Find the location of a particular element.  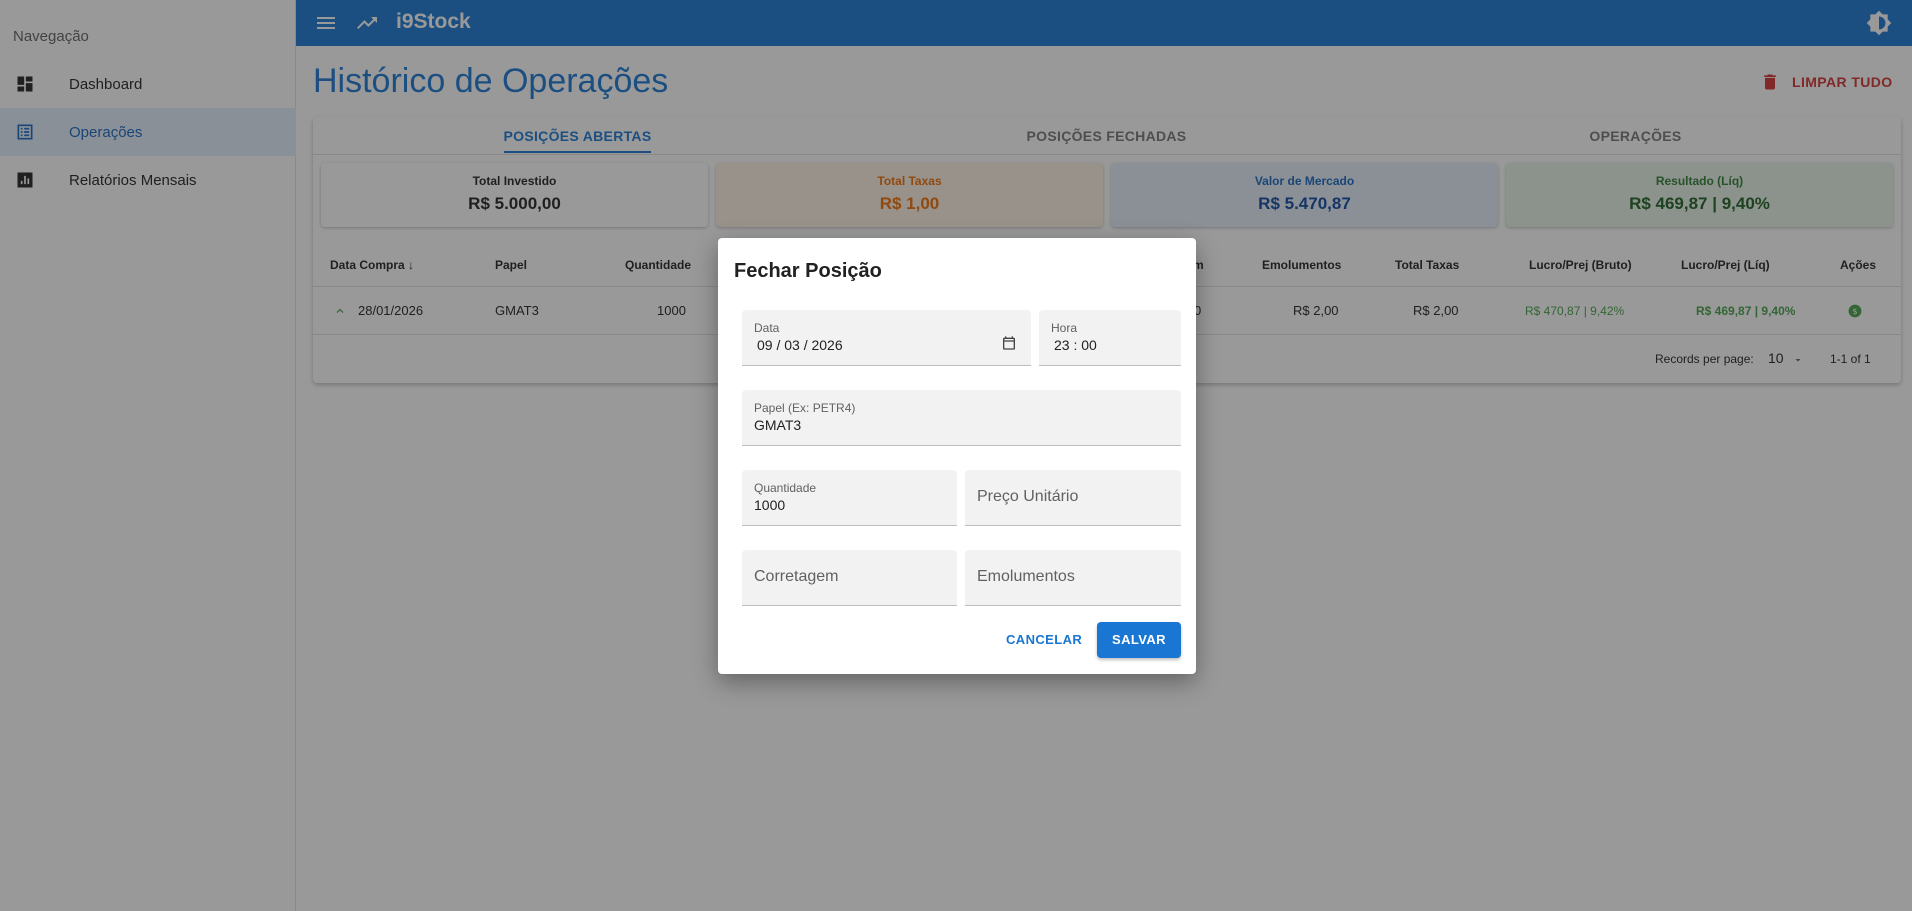

unit-price-field: Preço Unitário is located at coordinates (1073, 498).